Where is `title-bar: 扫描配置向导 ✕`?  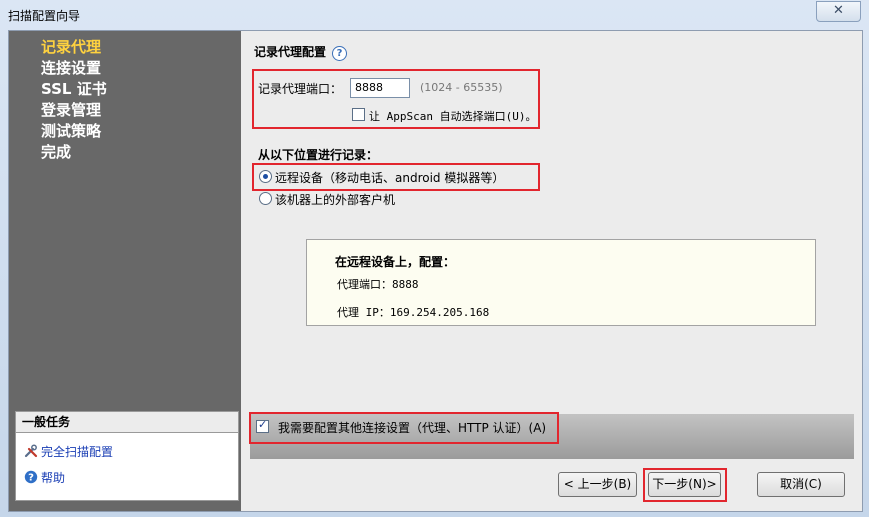
title-bar: 扫描配置向导 ✕ is located at coordinates (434, 14).